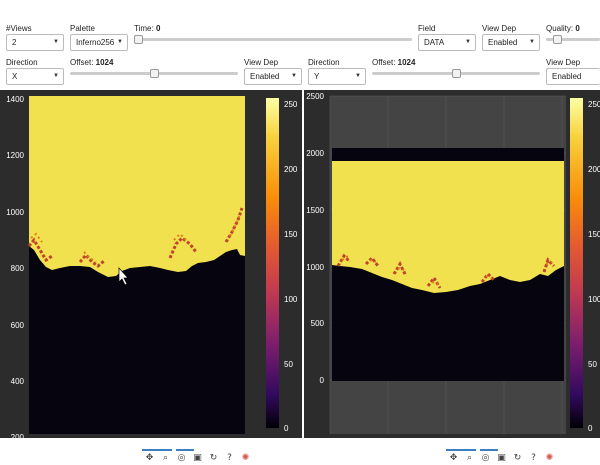 This screenshot has width=600, height=465. I want to click on quality-label: Quality: 0, so click(563, 28).